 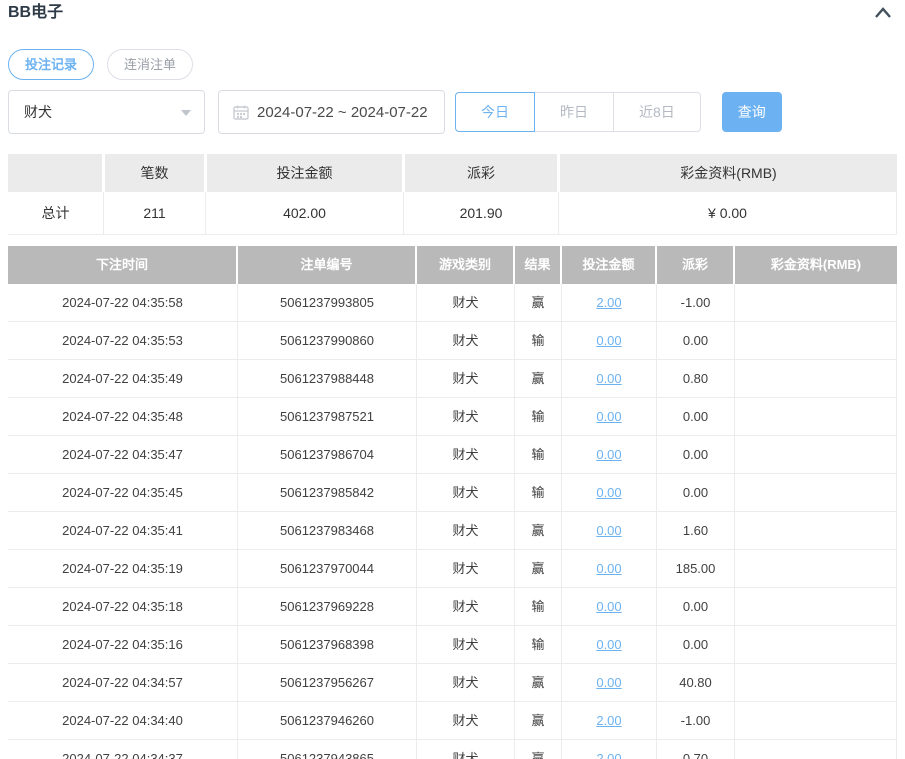 What do you see at coordinates (123, 302) in the screenshot?
I see `bet-time-cell: 2024-07-22 04:35:58` at bounding box center [123, 302].